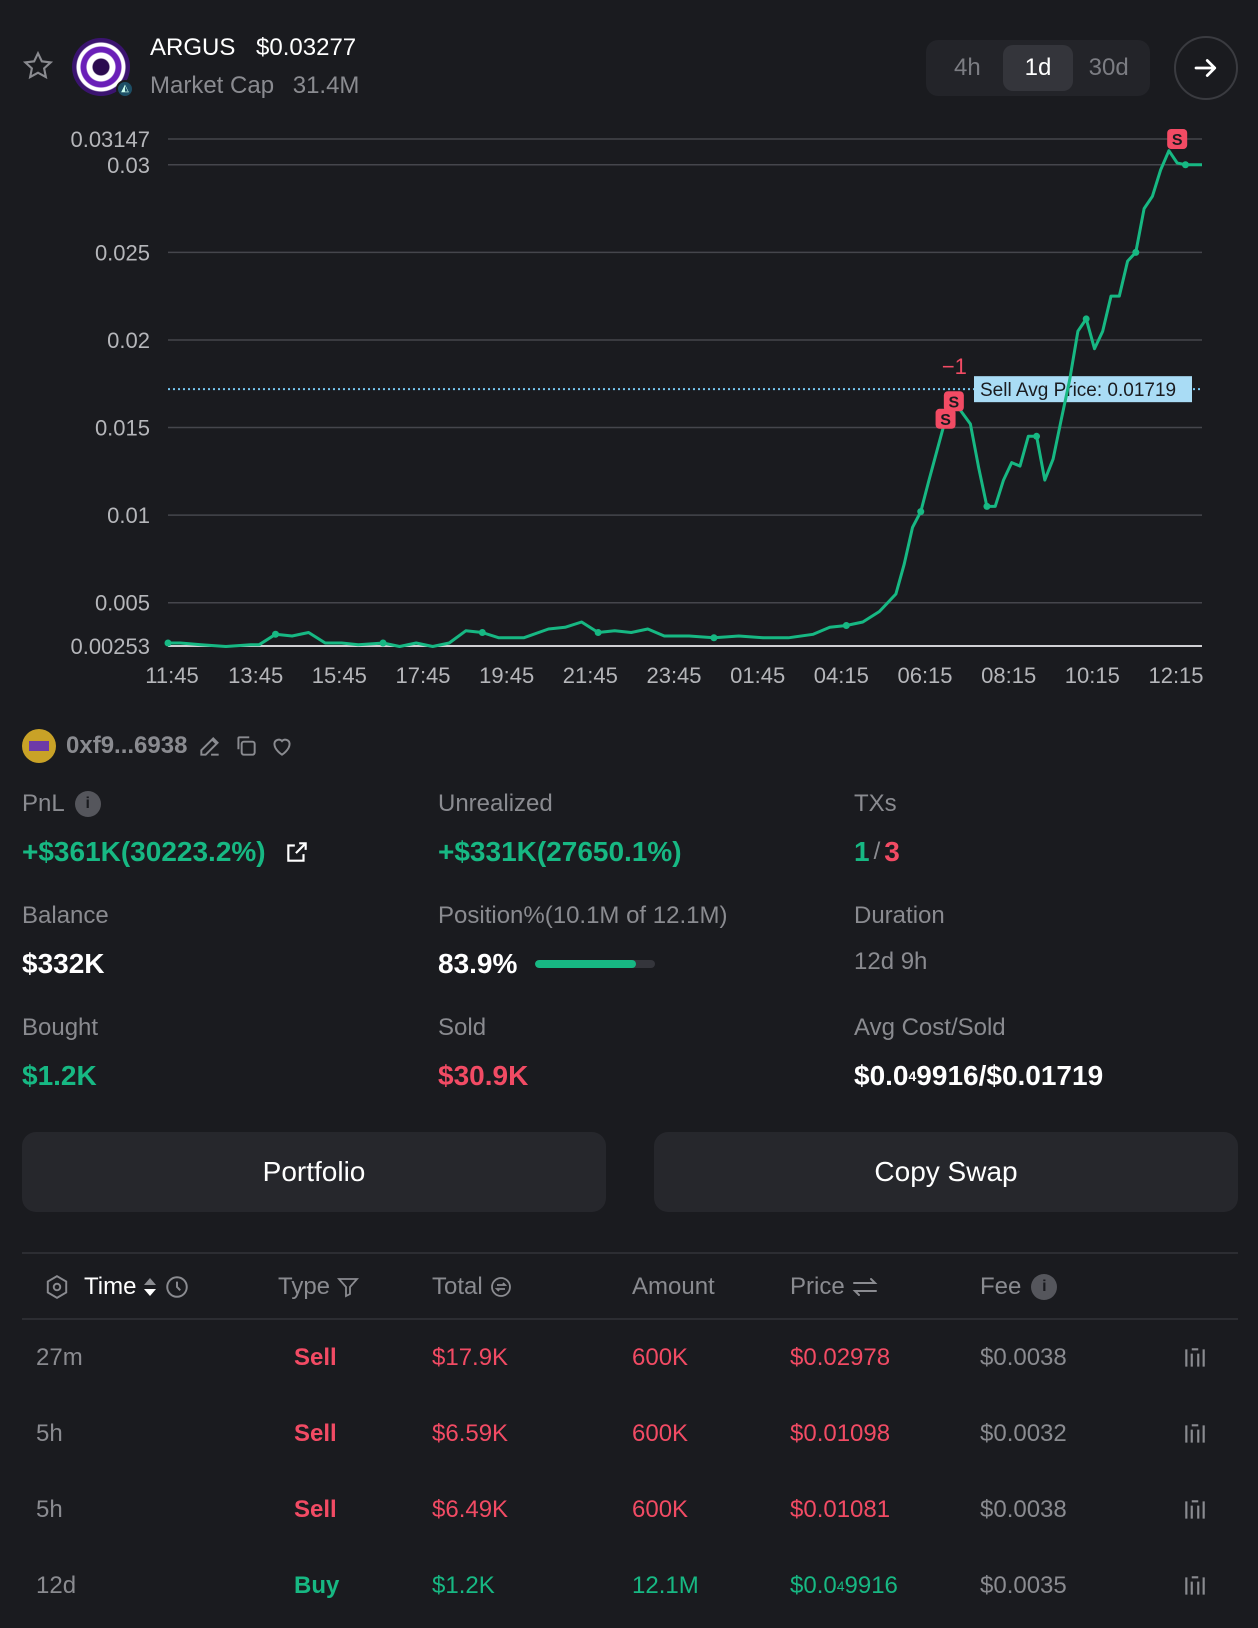 The image size is (1258, 1628). Describe the element at coordinates (177, 1287) in the screenshot. I see `clock-icon` at that location.